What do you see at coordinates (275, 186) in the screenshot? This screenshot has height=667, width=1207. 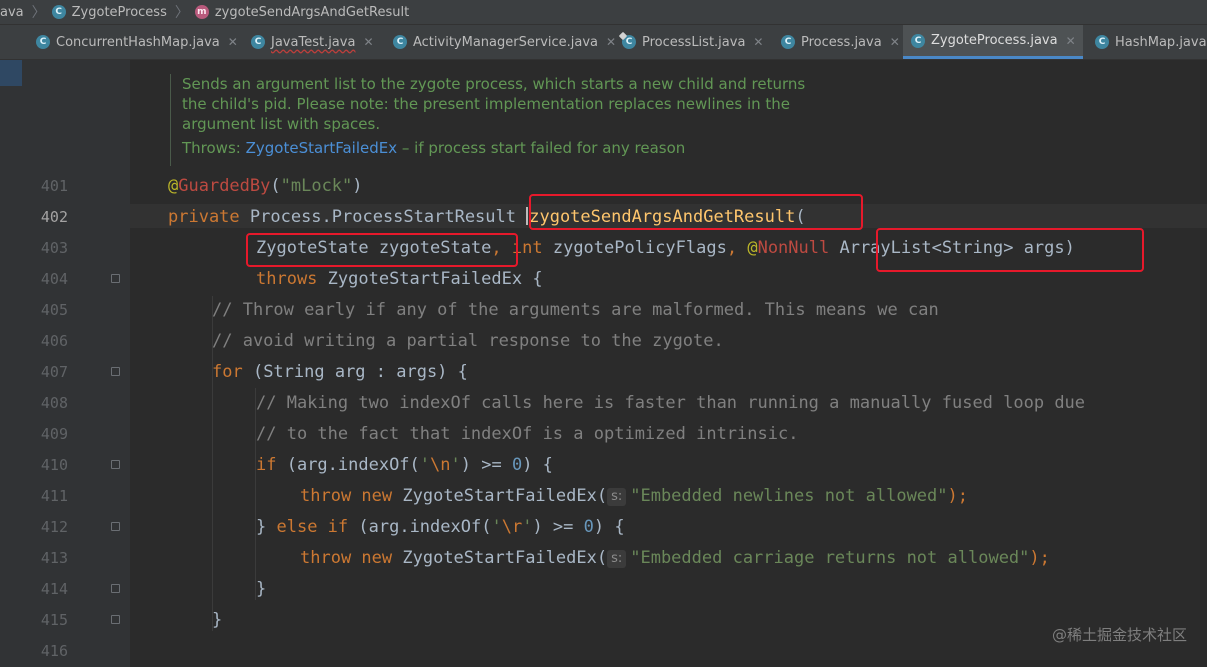 I see `punct: (` at bounding box center [275, 186].